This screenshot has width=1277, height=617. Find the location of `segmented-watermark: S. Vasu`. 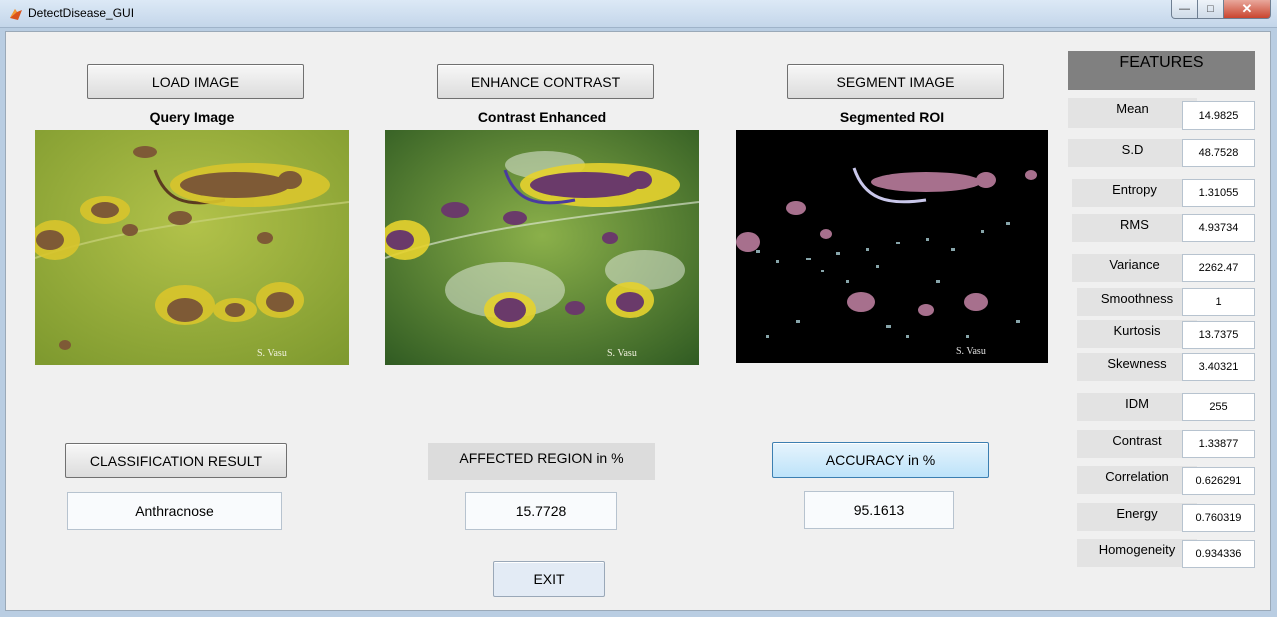

segmented-watermark: S. Vasu is located at coordinates (971, 351).